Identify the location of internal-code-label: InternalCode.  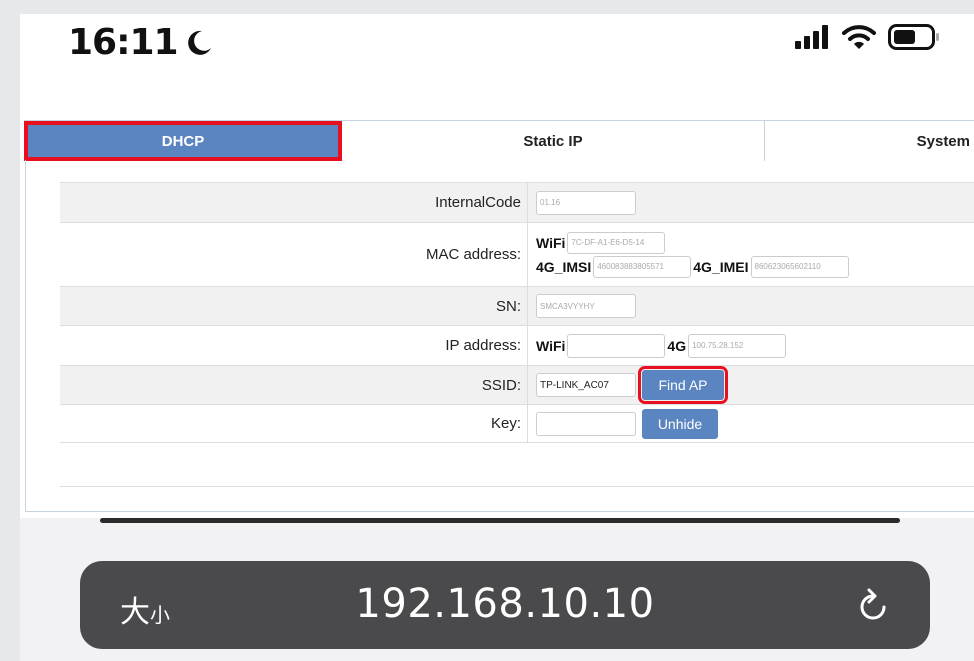
(294, 202).